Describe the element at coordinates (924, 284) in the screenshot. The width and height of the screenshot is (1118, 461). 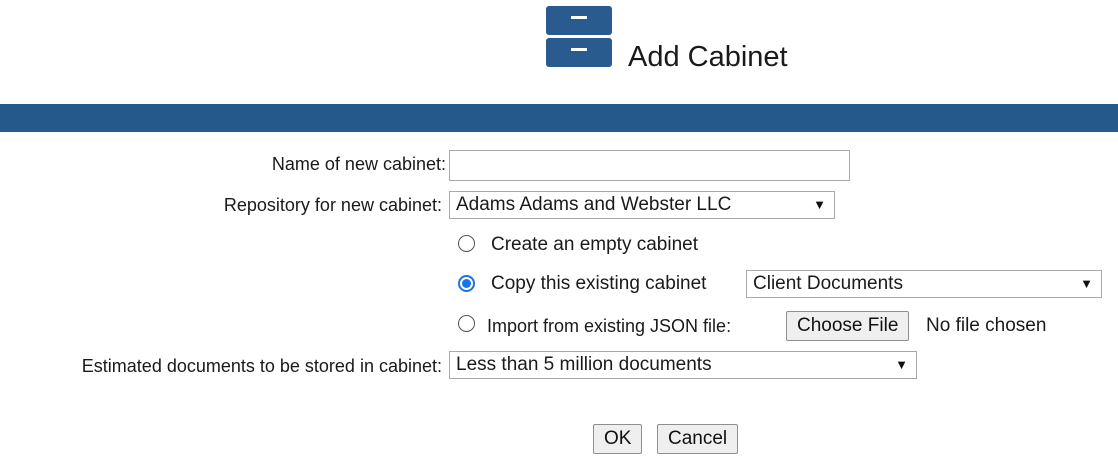
I see `copy-cabinet-select: Client Documents ▼` at that location.